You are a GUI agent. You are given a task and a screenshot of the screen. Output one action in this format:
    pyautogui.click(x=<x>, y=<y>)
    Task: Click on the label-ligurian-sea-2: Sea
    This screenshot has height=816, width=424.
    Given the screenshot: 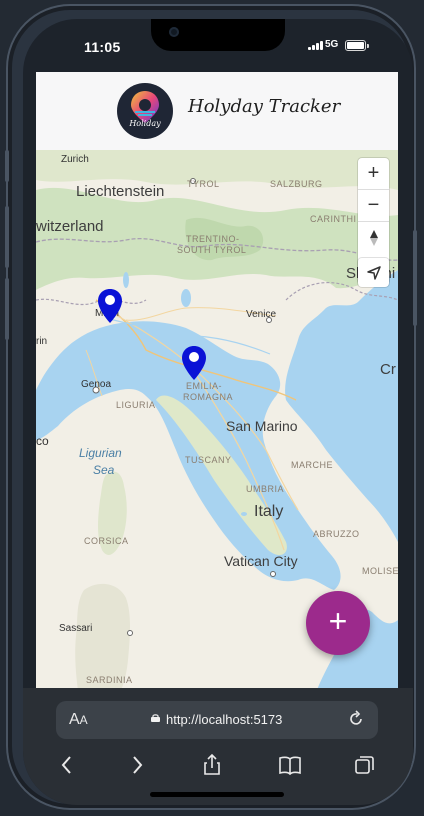 What is the action you would take?
    pyautogui.click(x=104, y=470)
    